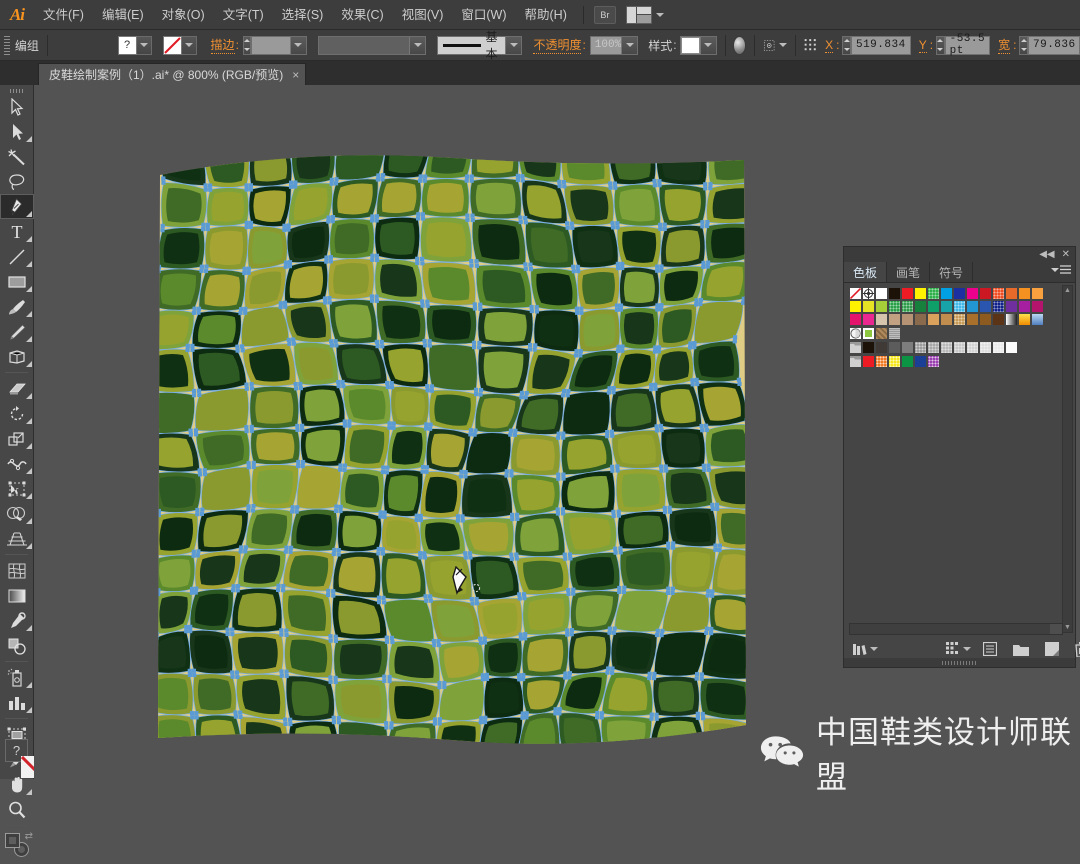  I want to click on panel-scrollbar: ▲ ▼, so click(1067, 459).